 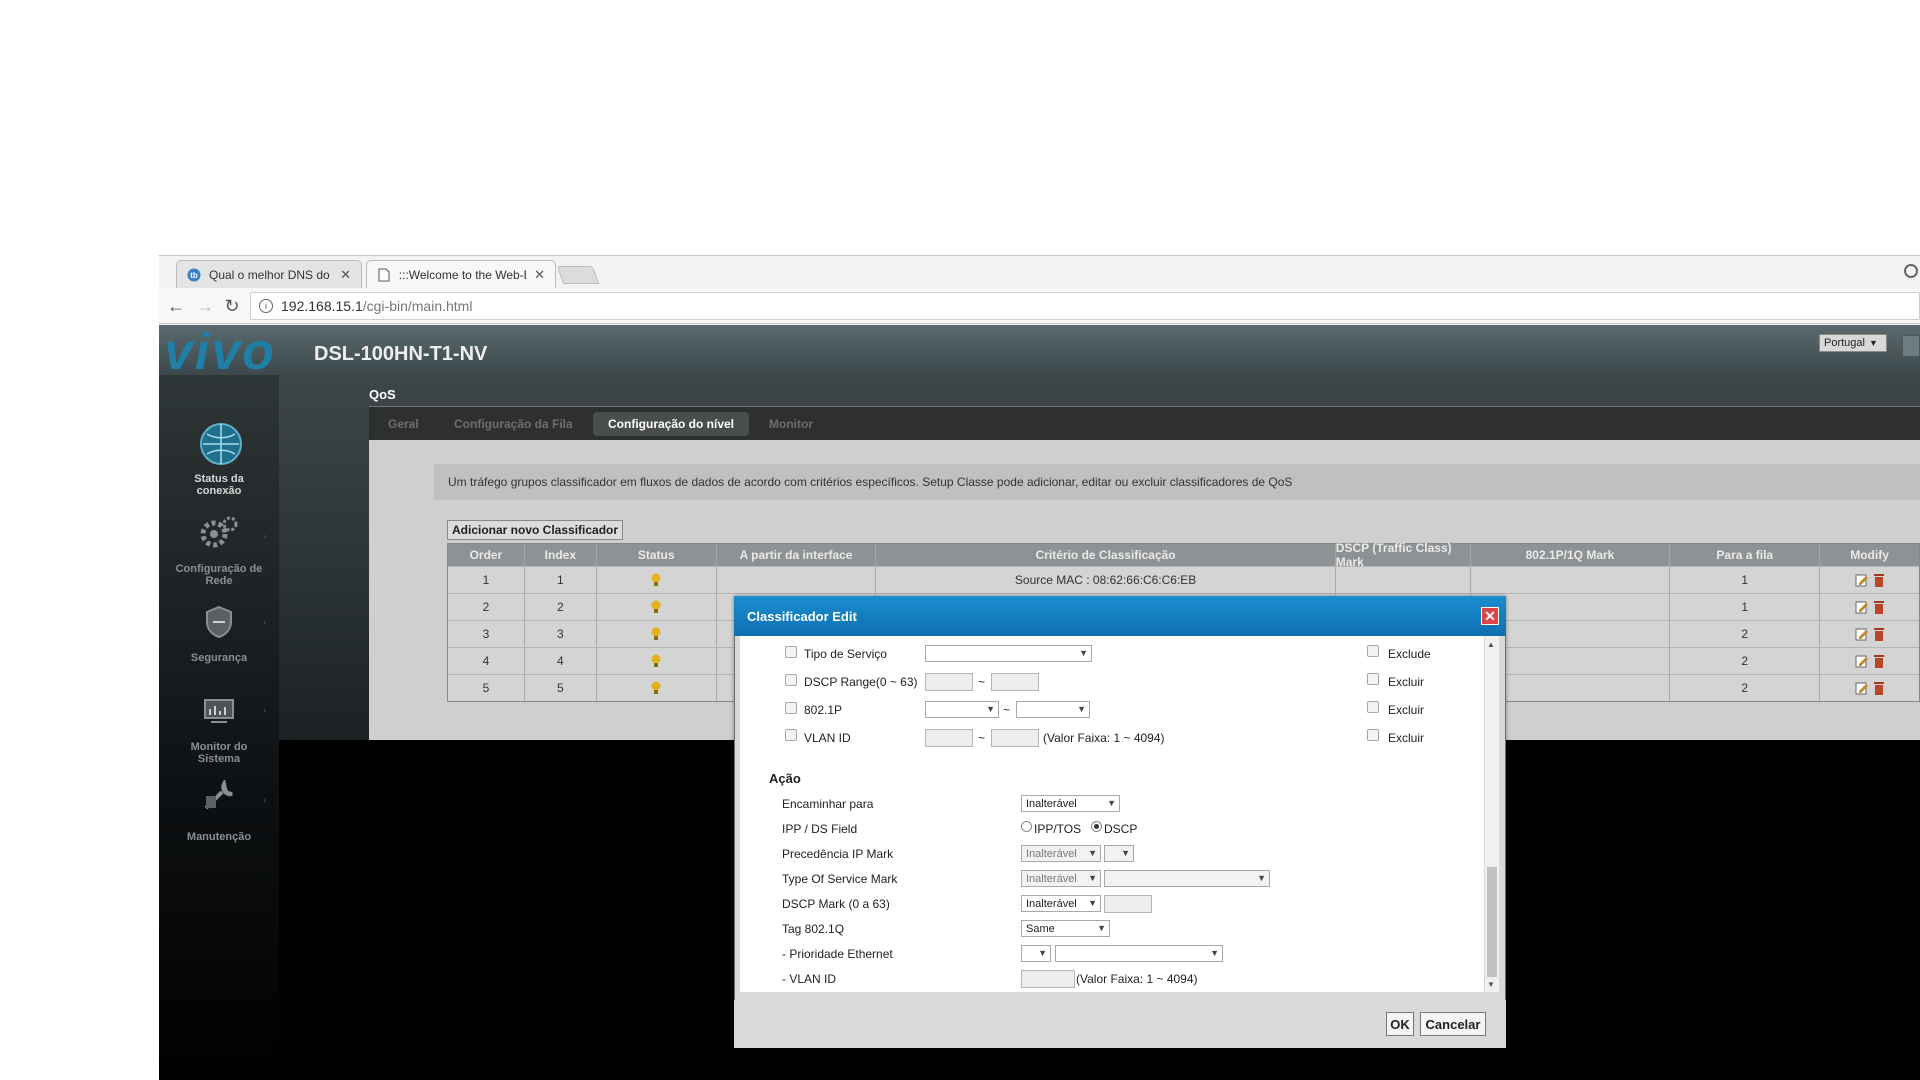 What do you see at coordinates (657, 661) in the screenshot?
I see `status-bulb-icon` at bounding box center [657, 661].